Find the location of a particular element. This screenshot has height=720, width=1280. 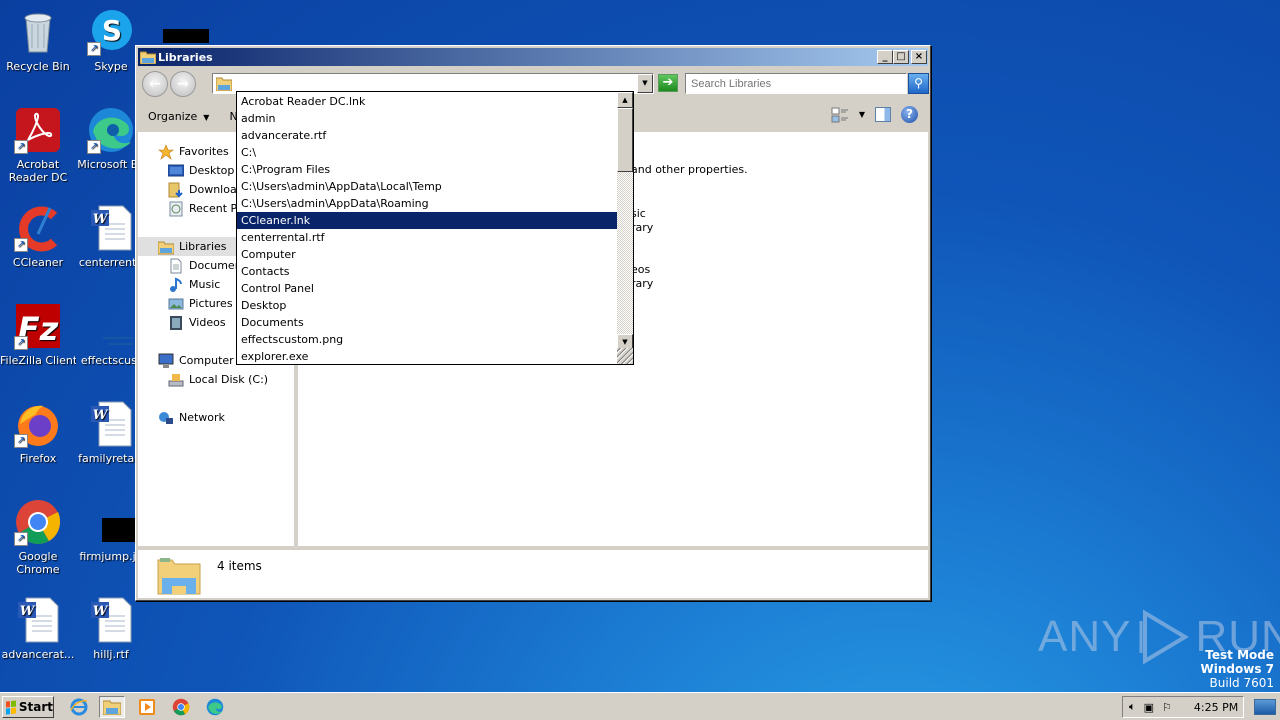

resize-grip is located at coordinates (625, 356).